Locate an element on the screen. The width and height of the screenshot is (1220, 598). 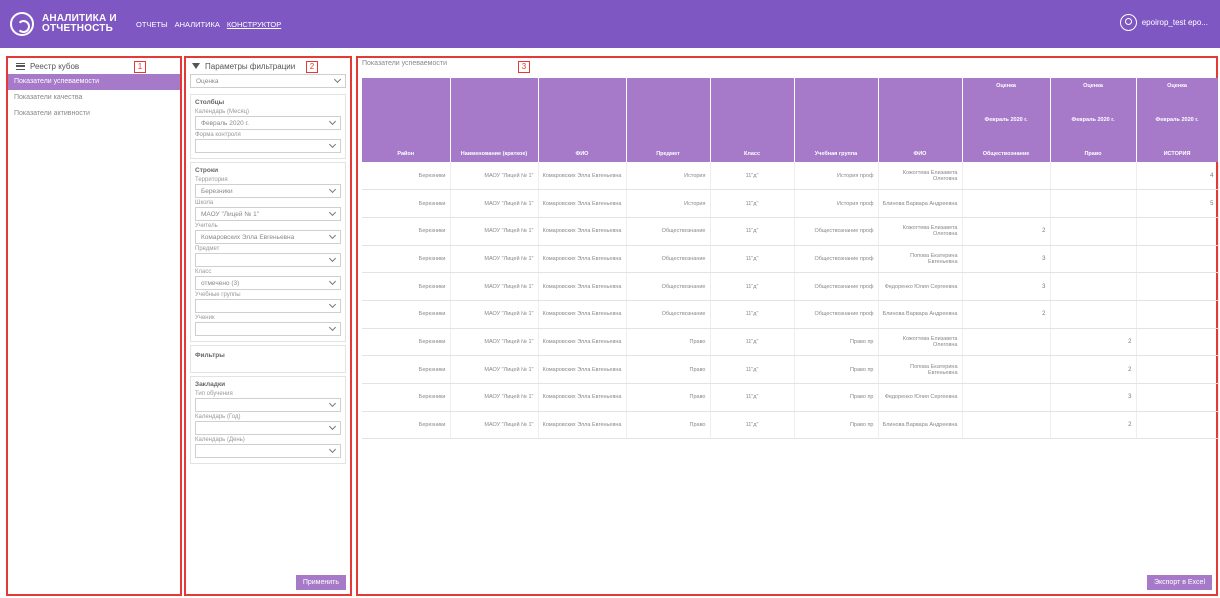
cube-item-activity: Показатели активности is located at coordinates (94, 114).